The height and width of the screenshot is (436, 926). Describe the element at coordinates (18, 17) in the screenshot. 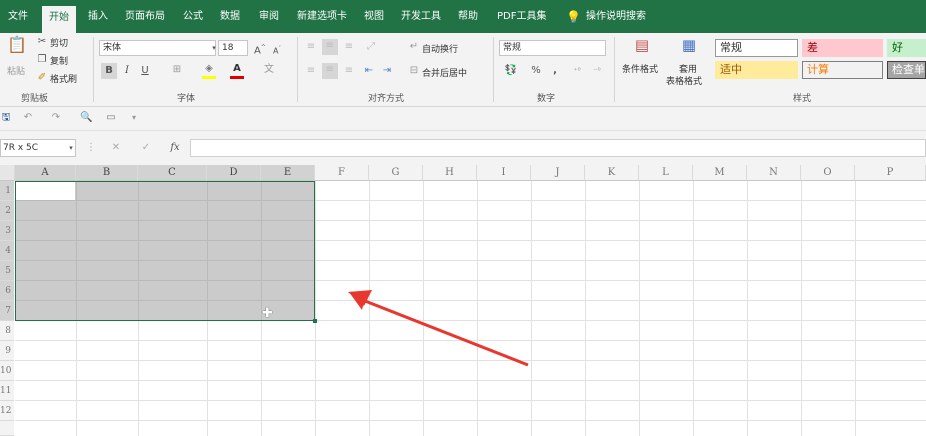

I see `tab-file: 文件` at that location.